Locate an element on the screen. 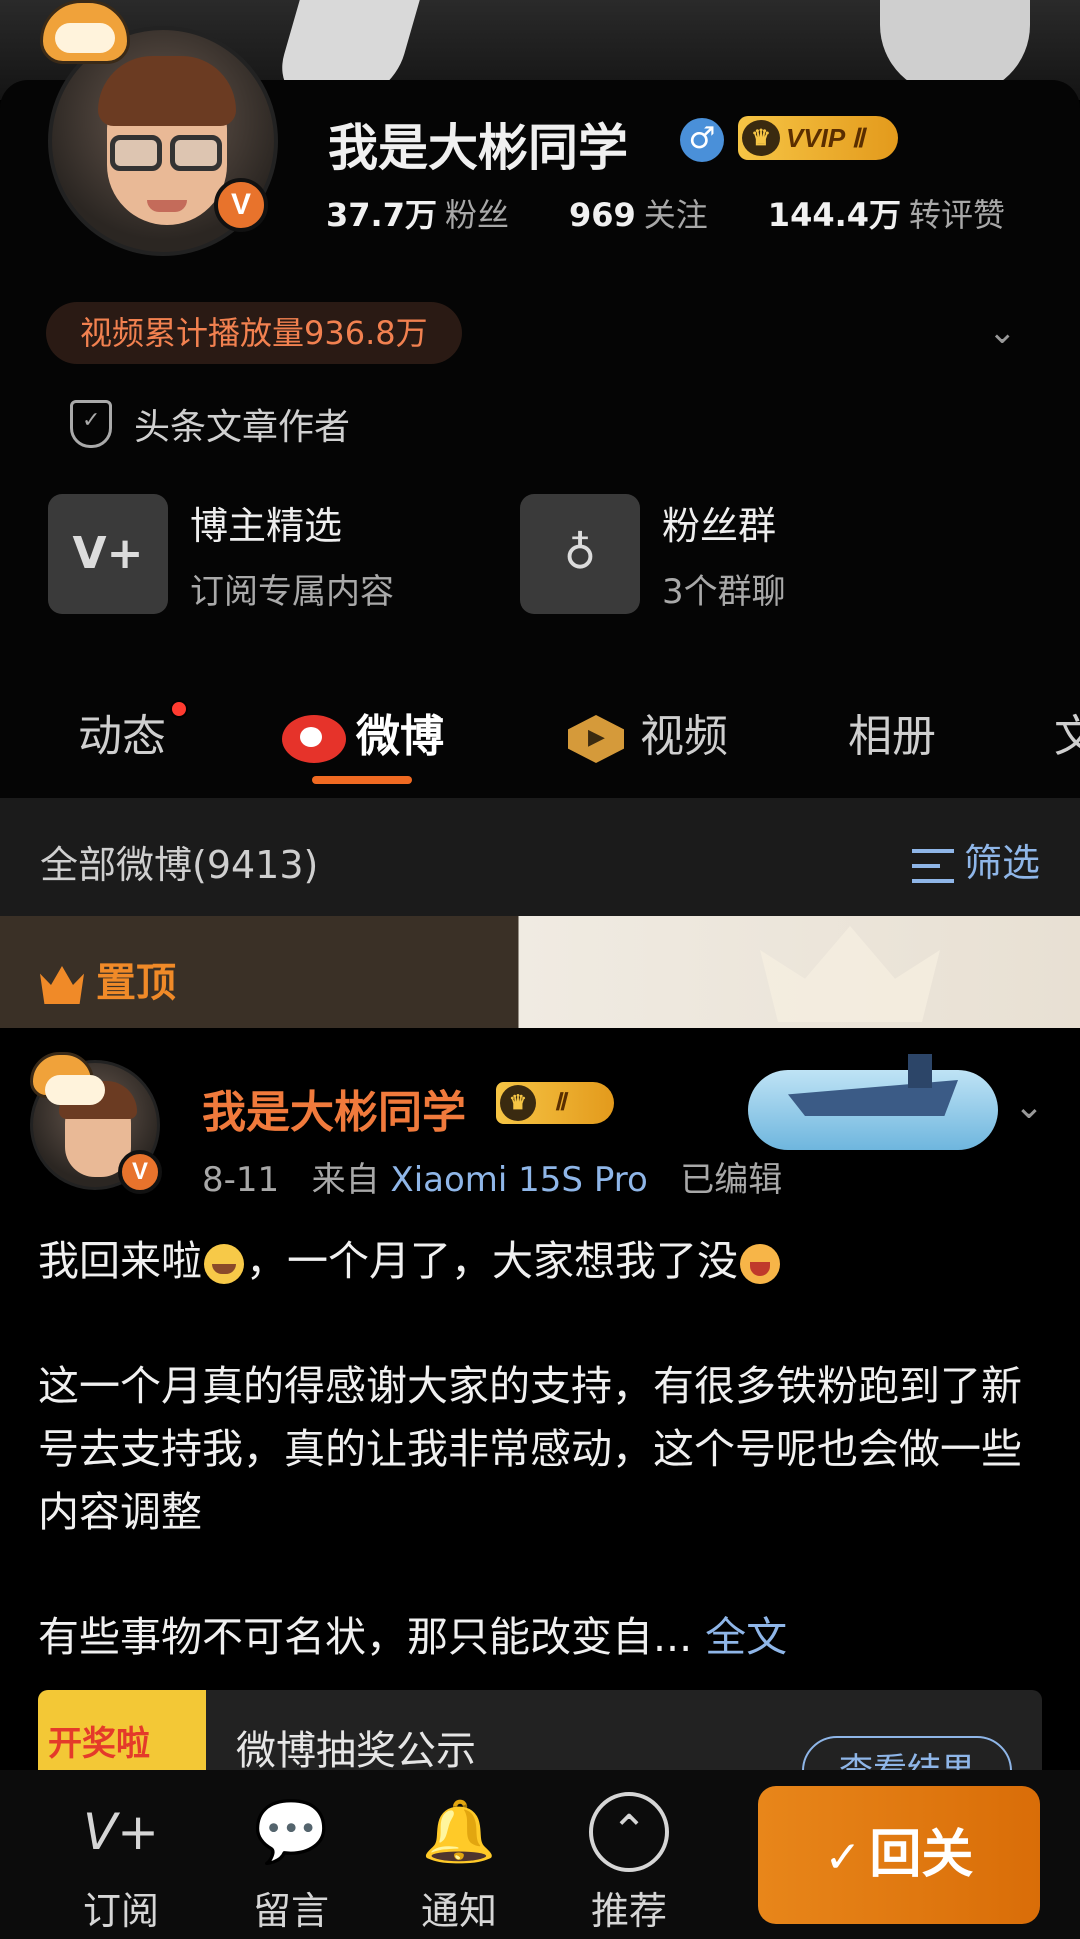 The image size is (1080, 1939). pinned-text: 置顶 is located at coordinates (136, 983).